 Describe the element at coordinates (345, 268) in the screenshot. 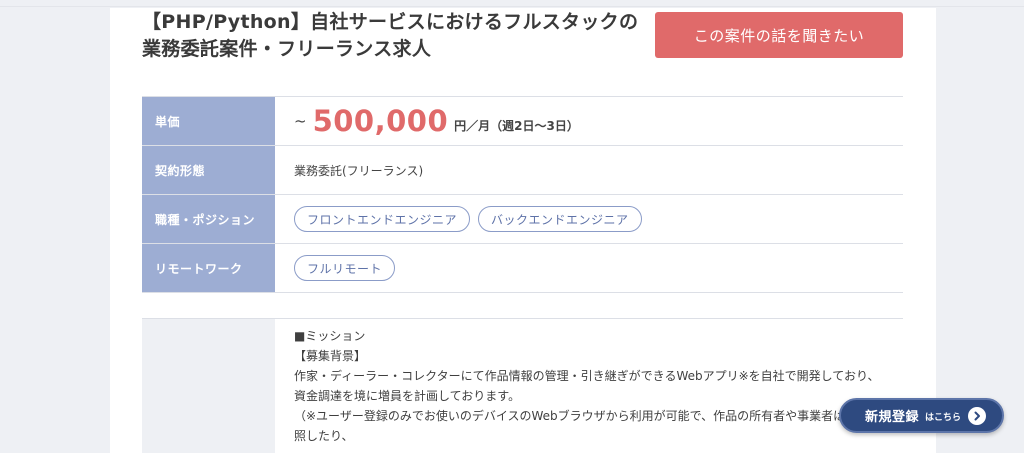

I see `tag-full-remote: フルリモート` at that location.